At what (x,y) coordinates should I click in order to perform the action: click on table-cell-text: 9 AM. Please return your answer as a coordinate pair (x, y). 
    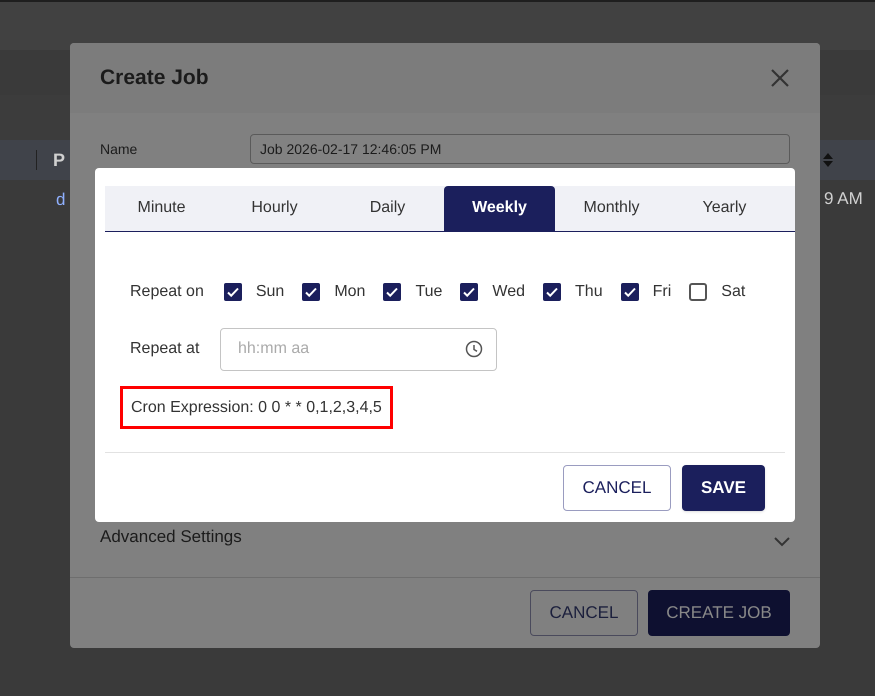
    Looking at the image, I should click on (843, 199).